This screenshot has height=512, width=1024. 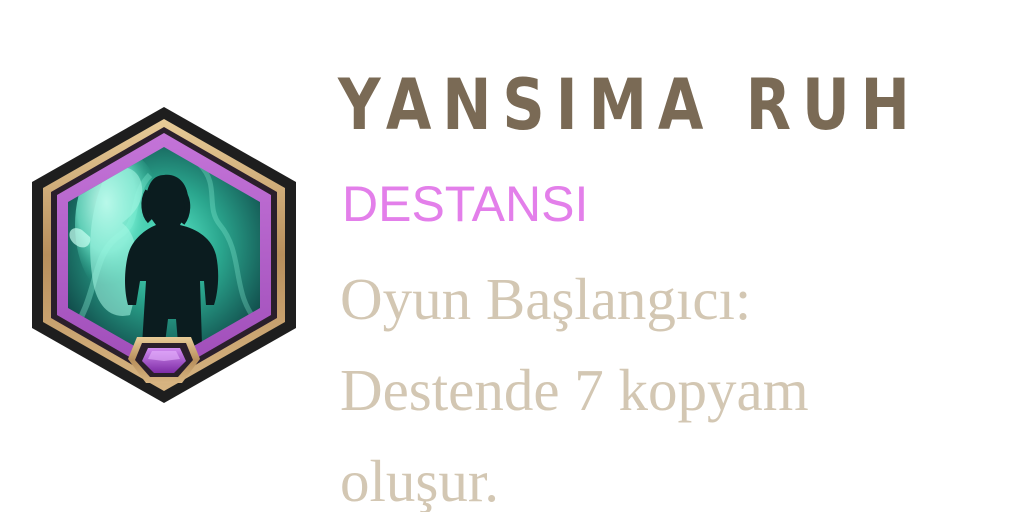 What do you see at coordinates (629, 105) in the screenshot?
I see `card-name: YANSIMA RUH` at bounding box center [629, 105].